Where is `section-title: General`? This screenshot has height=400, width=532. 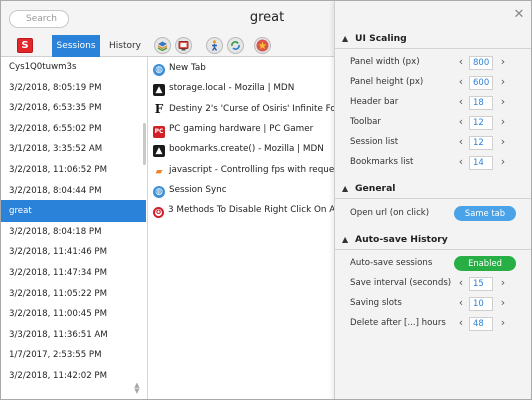
section-title: General is located at coordinates (375, 188).